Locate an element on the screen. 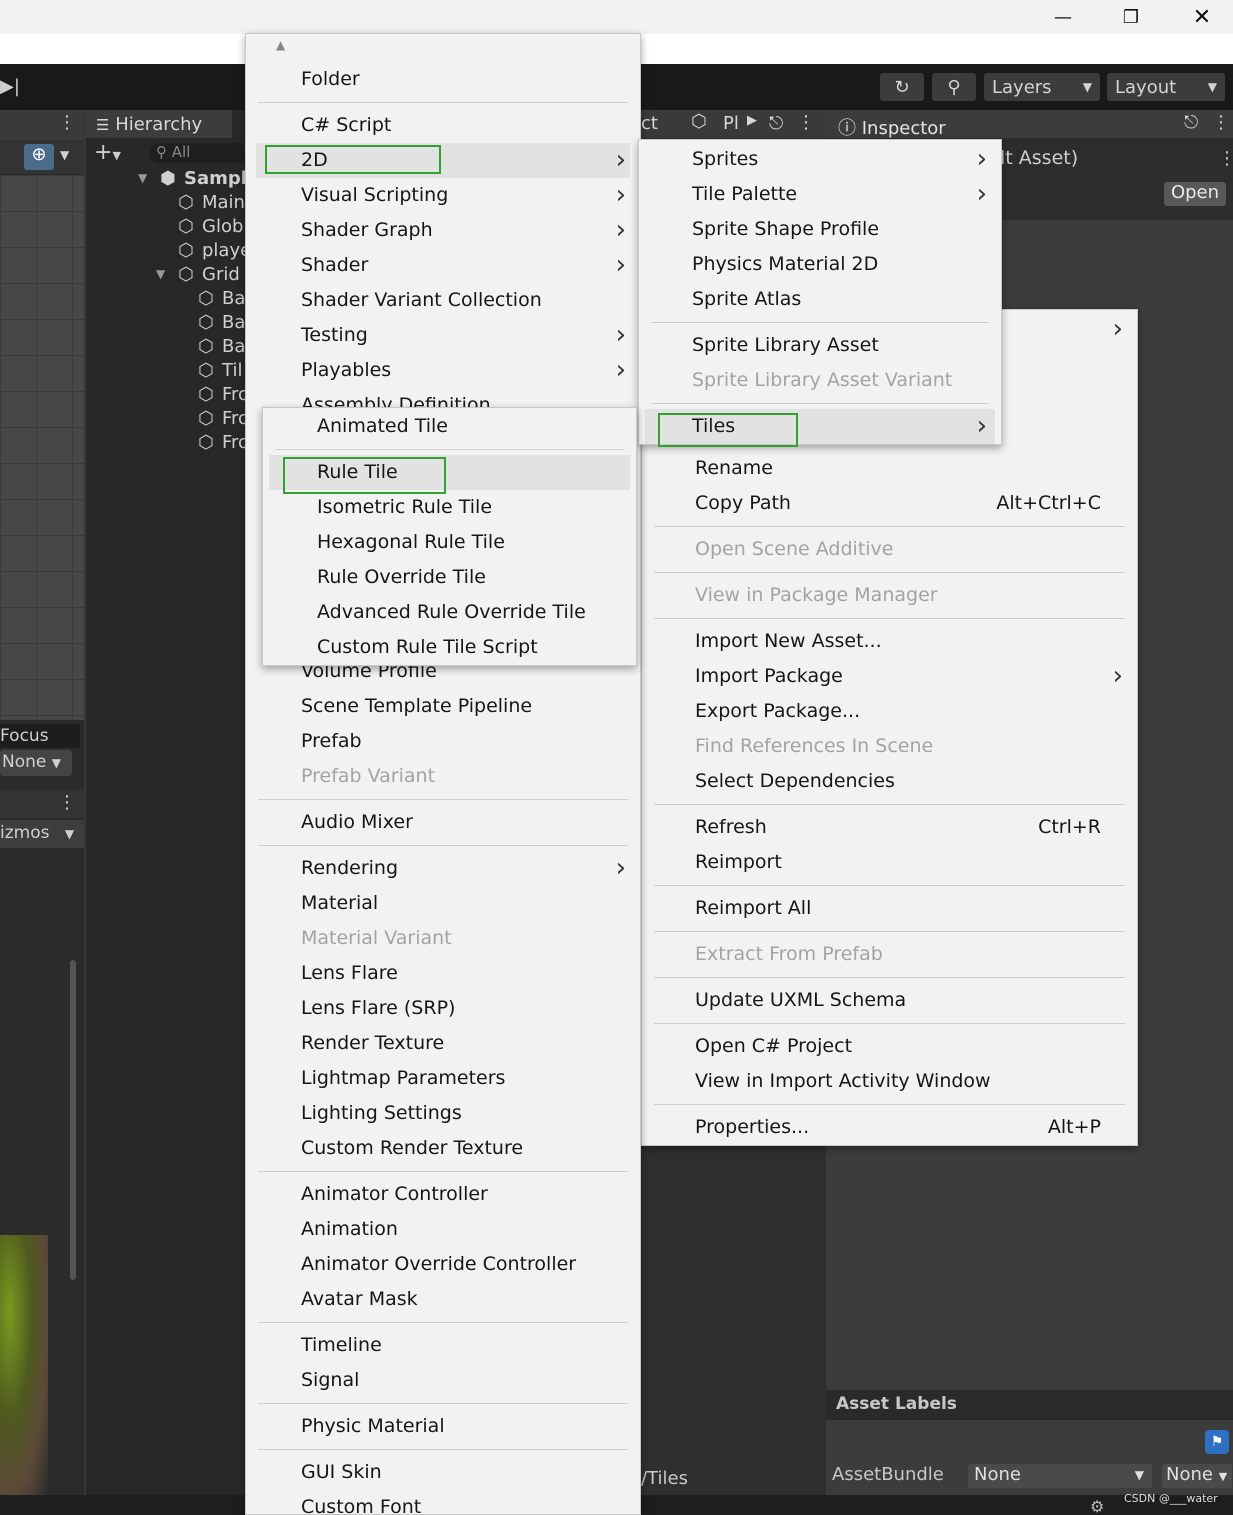  menu-item-shader-graph: Shader Graph › is located at coordinates (443, 230).